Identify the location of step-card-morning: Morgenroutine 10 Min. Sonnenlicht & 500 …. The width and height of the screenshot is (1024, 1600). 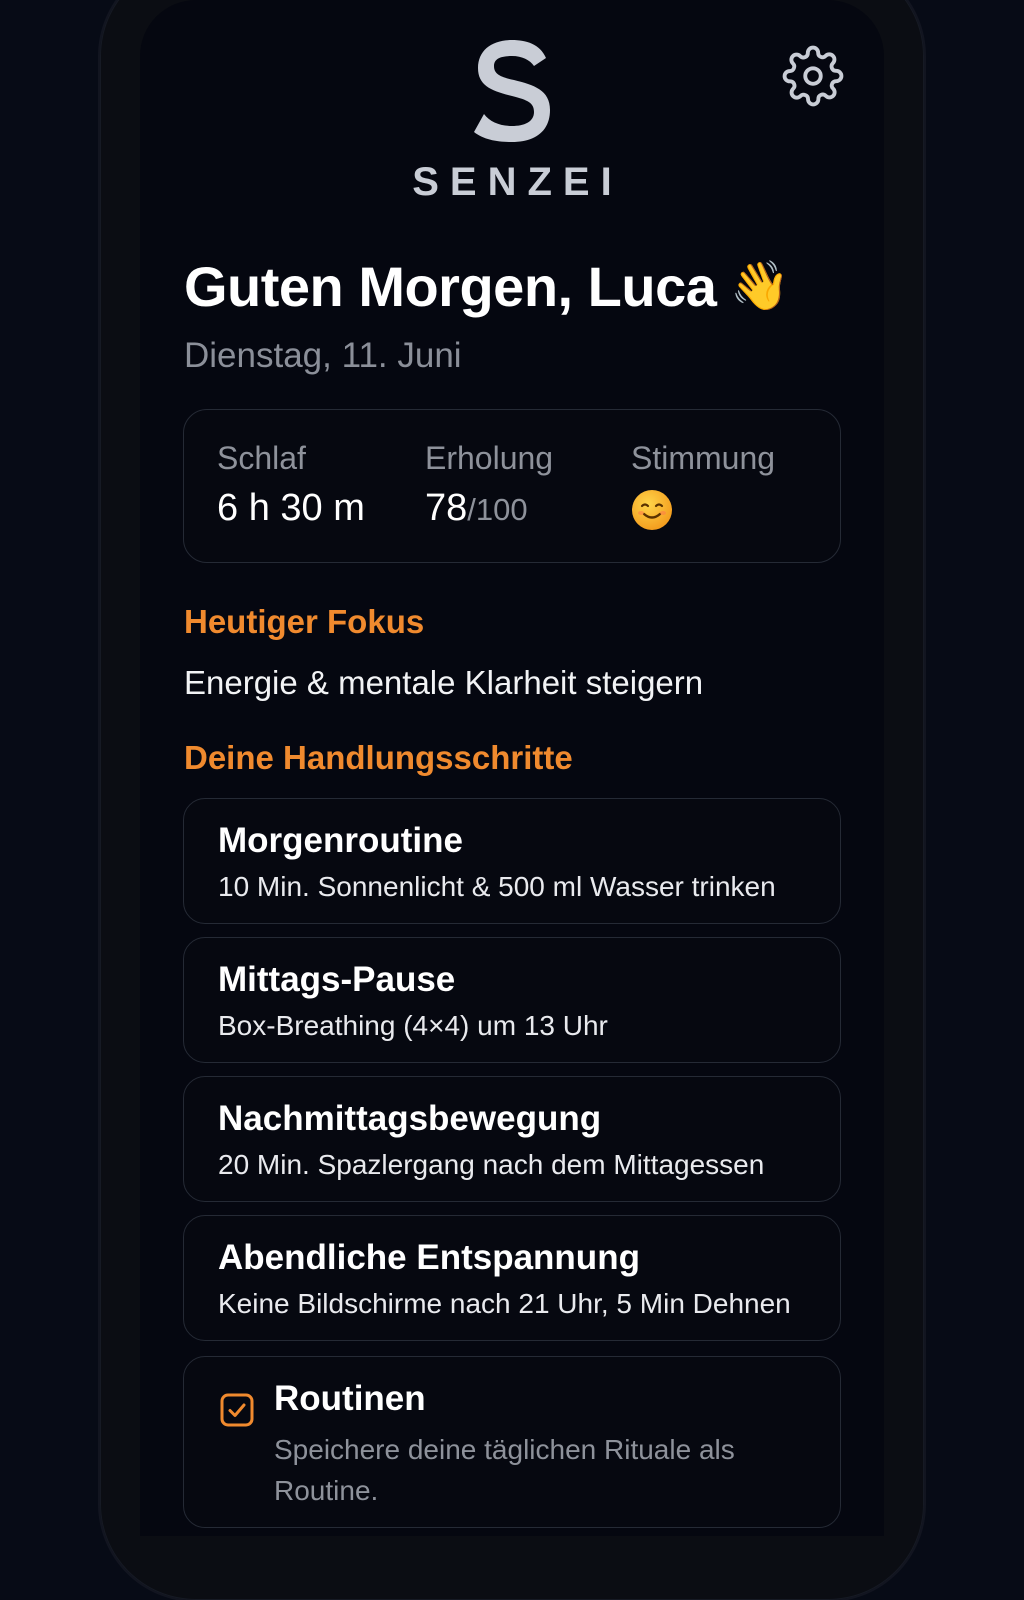
(512, 861).